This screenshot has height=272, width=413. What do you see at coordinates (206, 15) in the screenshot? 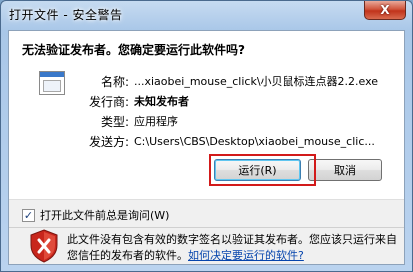
I see `title-bar: 打开文件 - 安全警告 X` at bounding box center [206, 15].